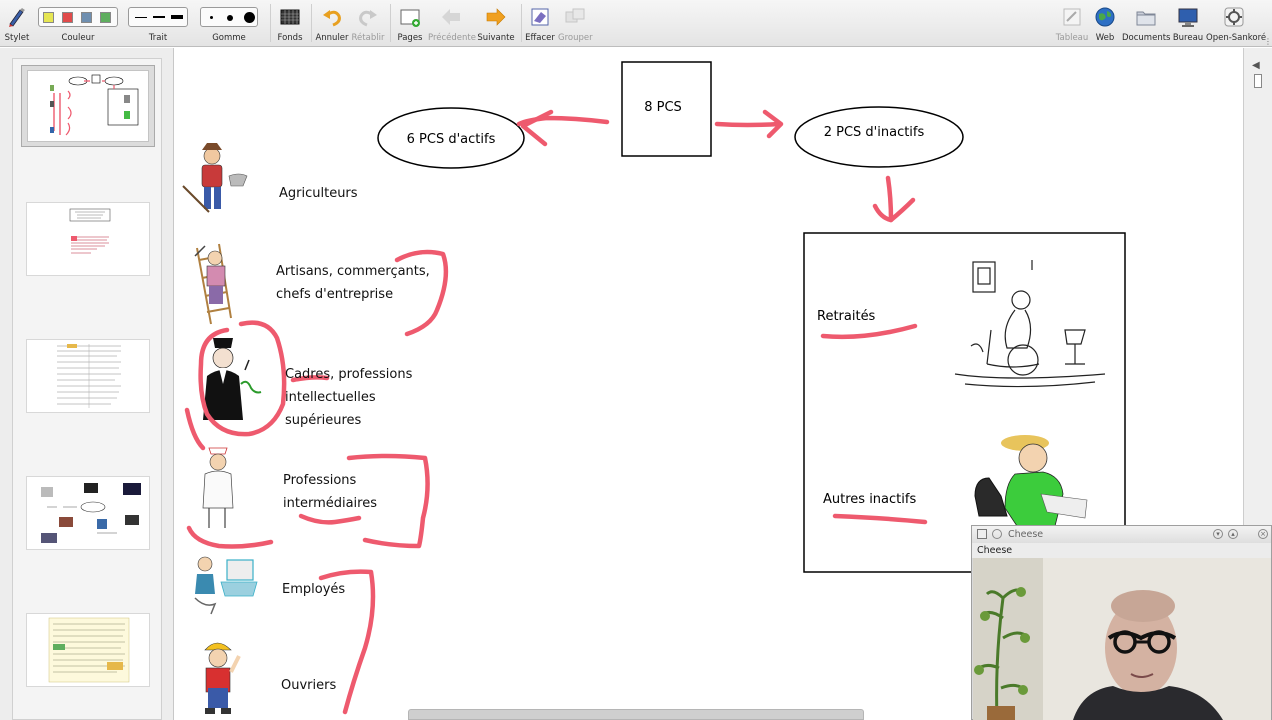  What do you see at coordinates (17, 38) in the screenshot?
I see `stylet-label: Stylet` at bounding box center [17, 38].